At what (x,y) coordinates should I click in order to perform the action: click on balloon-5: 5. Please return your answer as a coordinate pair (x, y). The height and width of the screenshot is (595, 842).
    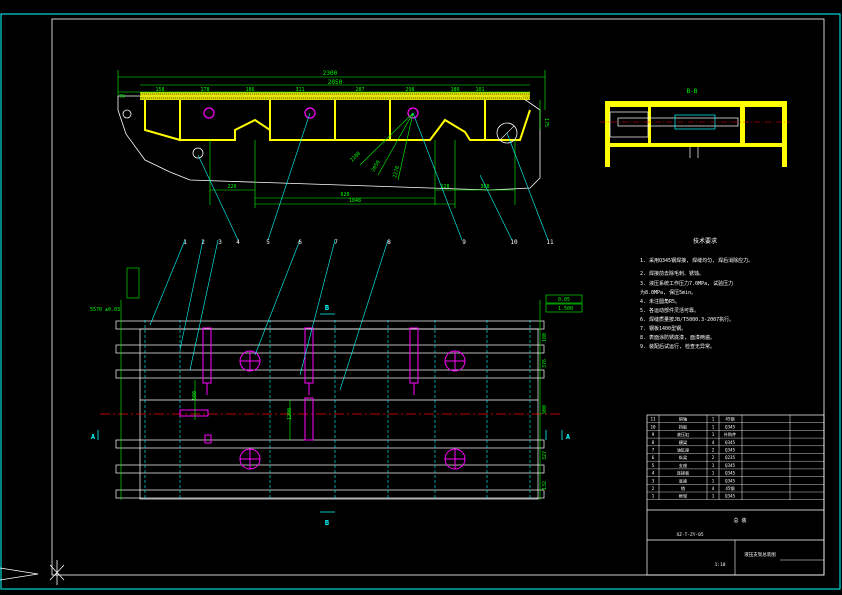
    Looking at the image, I should click on (268, 242).